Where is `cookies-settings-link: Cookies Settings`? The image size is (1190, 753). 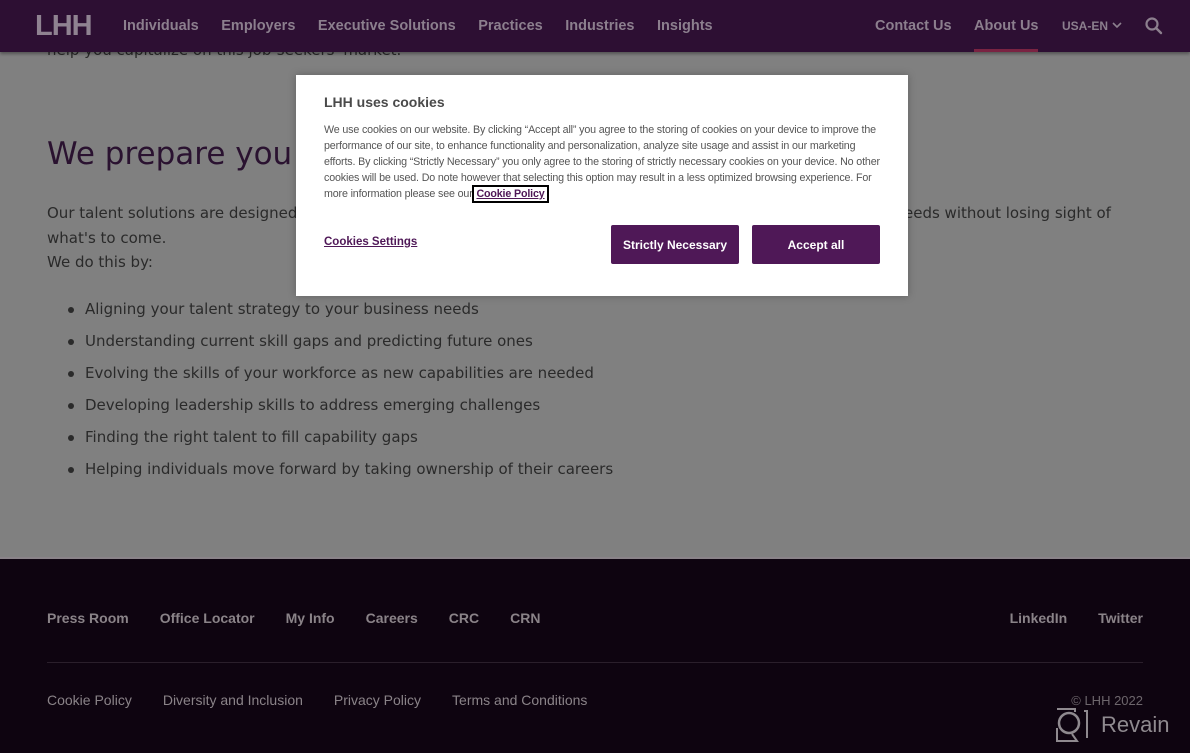
cookies-settings-link: Cookies Settings is located at coordinates (370, 242).